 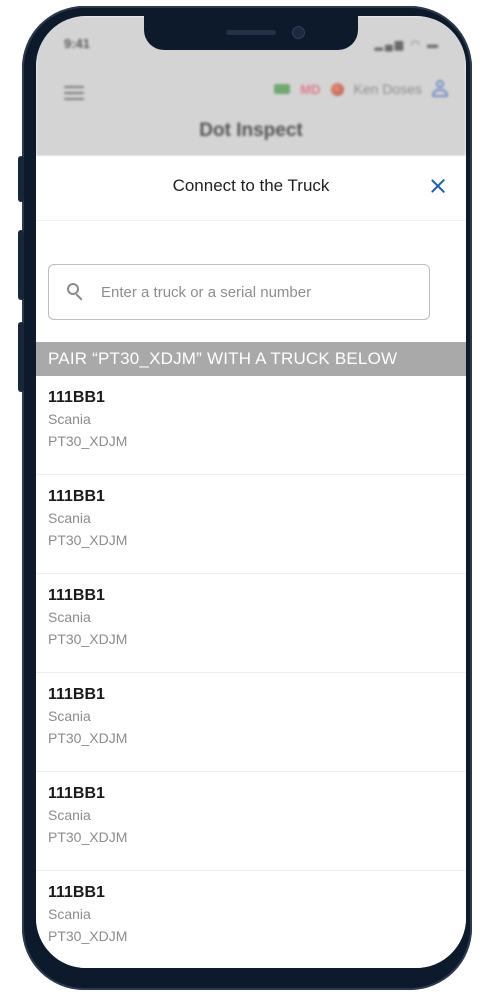 What do you see at coordinates (251, 292) in the screenshot?
I see `search-input` at bounding box center [251, 292].